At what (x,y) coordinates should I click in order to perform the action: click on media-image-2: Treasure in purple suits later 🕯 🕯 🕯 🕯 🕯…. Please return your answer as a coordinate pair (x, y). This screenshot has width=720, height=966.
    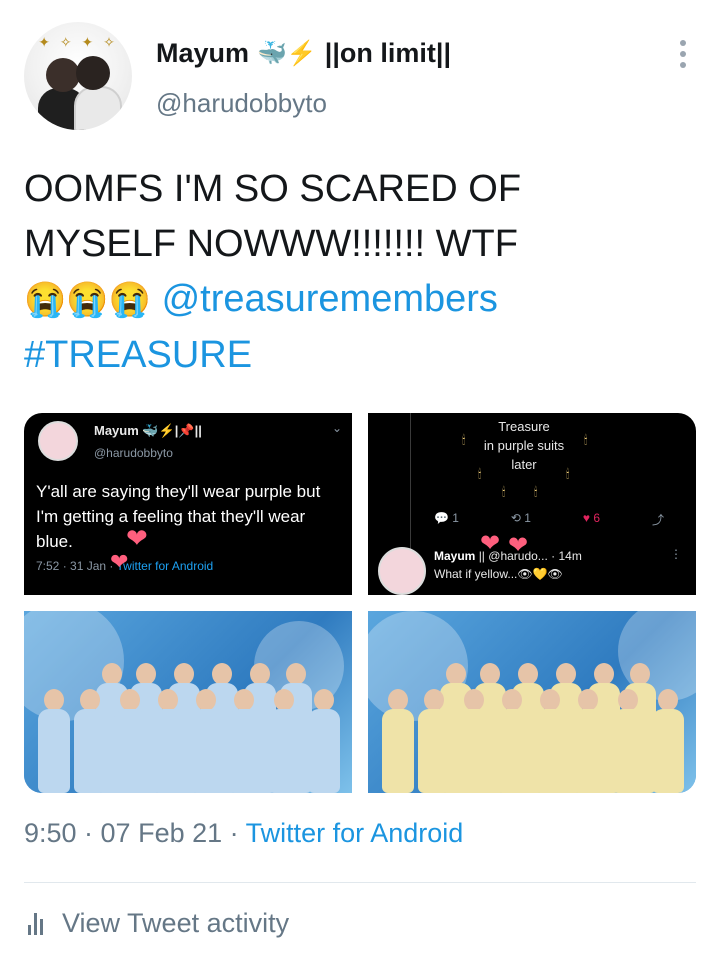
    Looking at the image, I should click on (532, 504).